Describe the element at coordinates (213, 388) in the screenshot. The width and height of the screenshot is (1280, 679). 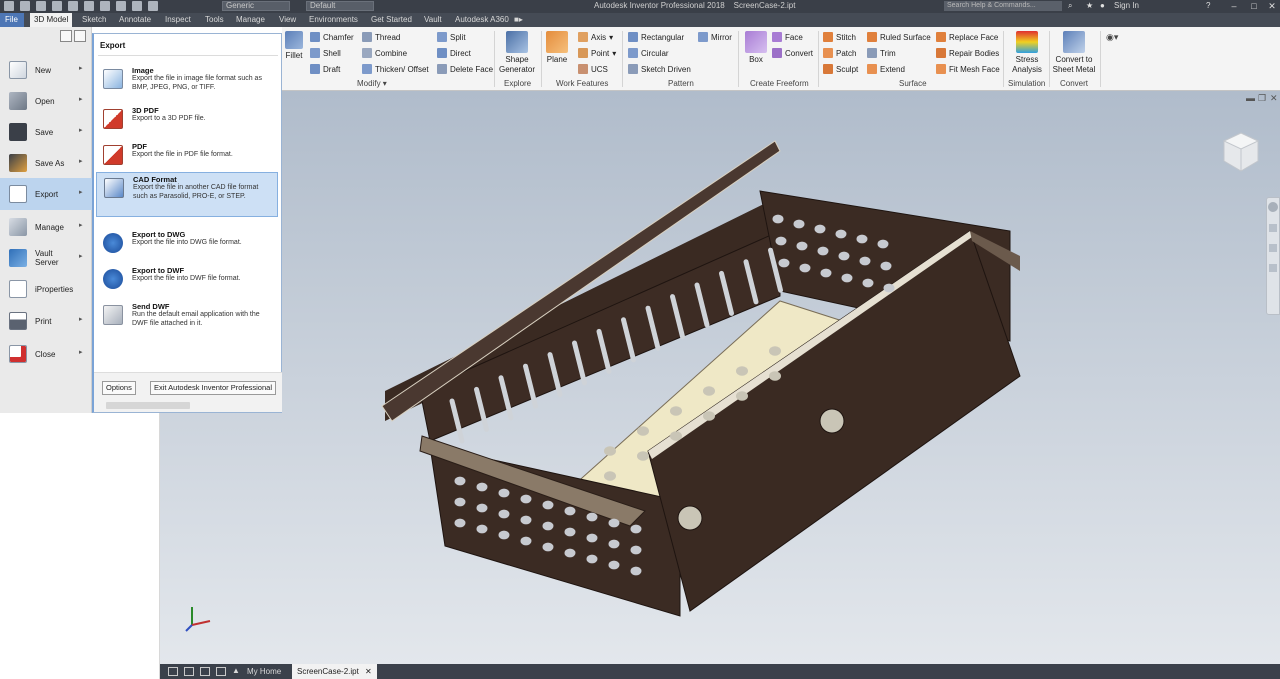
I see `exit-button: Exit Autodesk Inventor Professional` at that location.